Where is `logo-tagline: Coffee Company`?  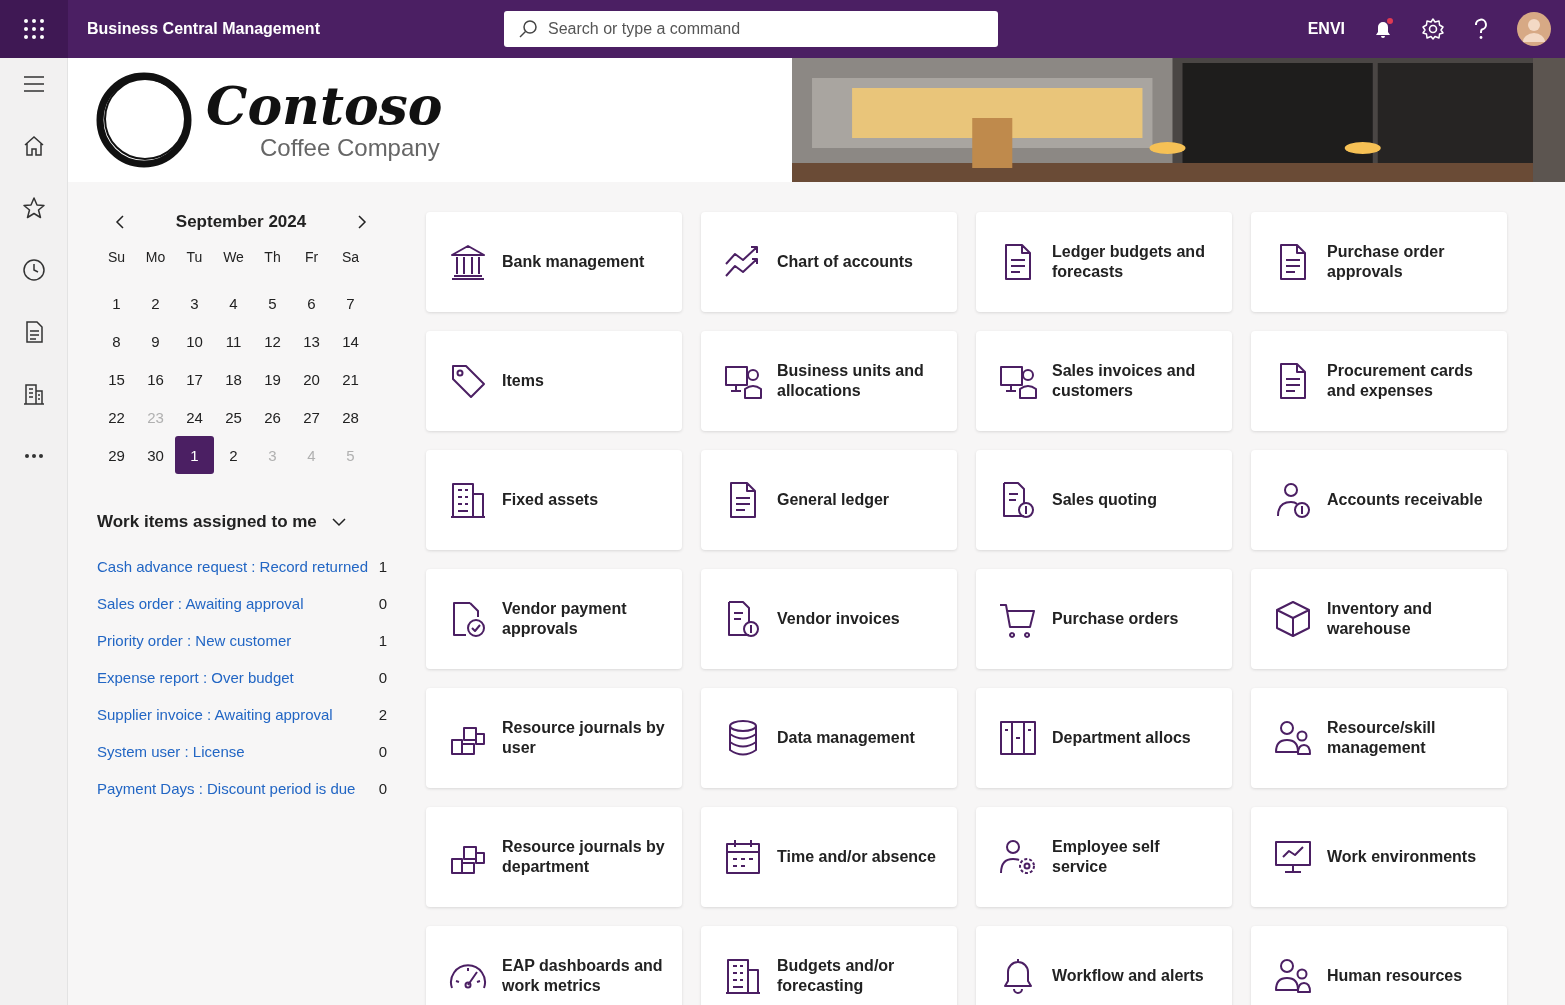
logo-tagline: Coffee Company is located at coordinates (350, 148).